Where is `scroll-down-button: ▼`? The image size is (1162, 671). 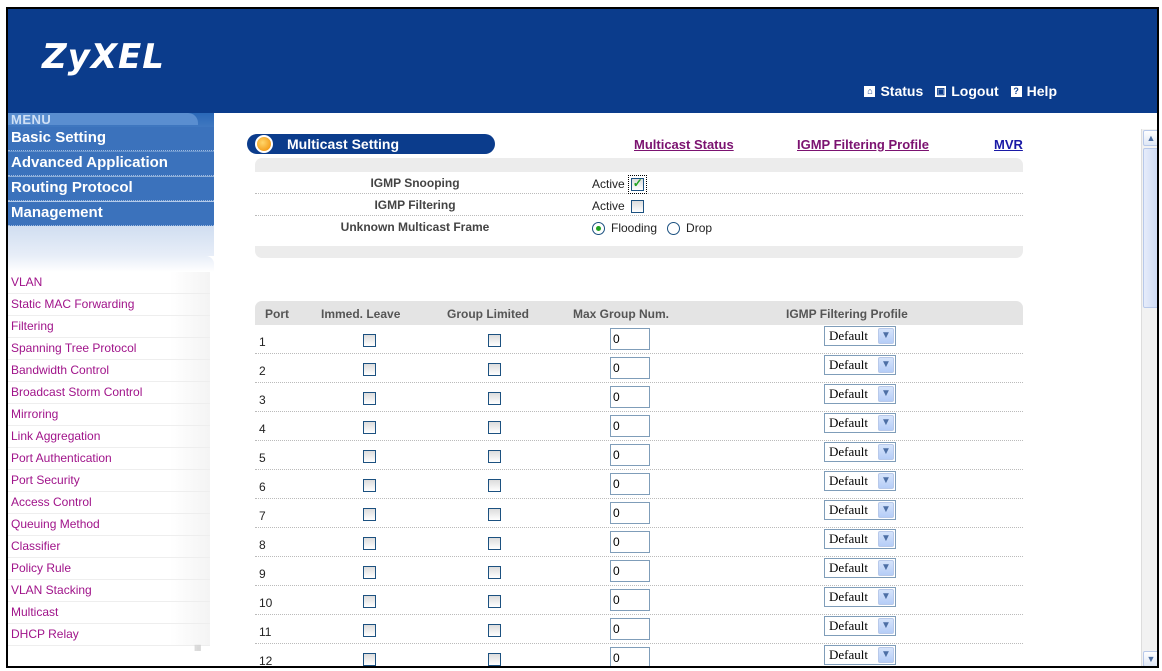
scroll-down-button: ▼ is located at coordinates (1150, 658).